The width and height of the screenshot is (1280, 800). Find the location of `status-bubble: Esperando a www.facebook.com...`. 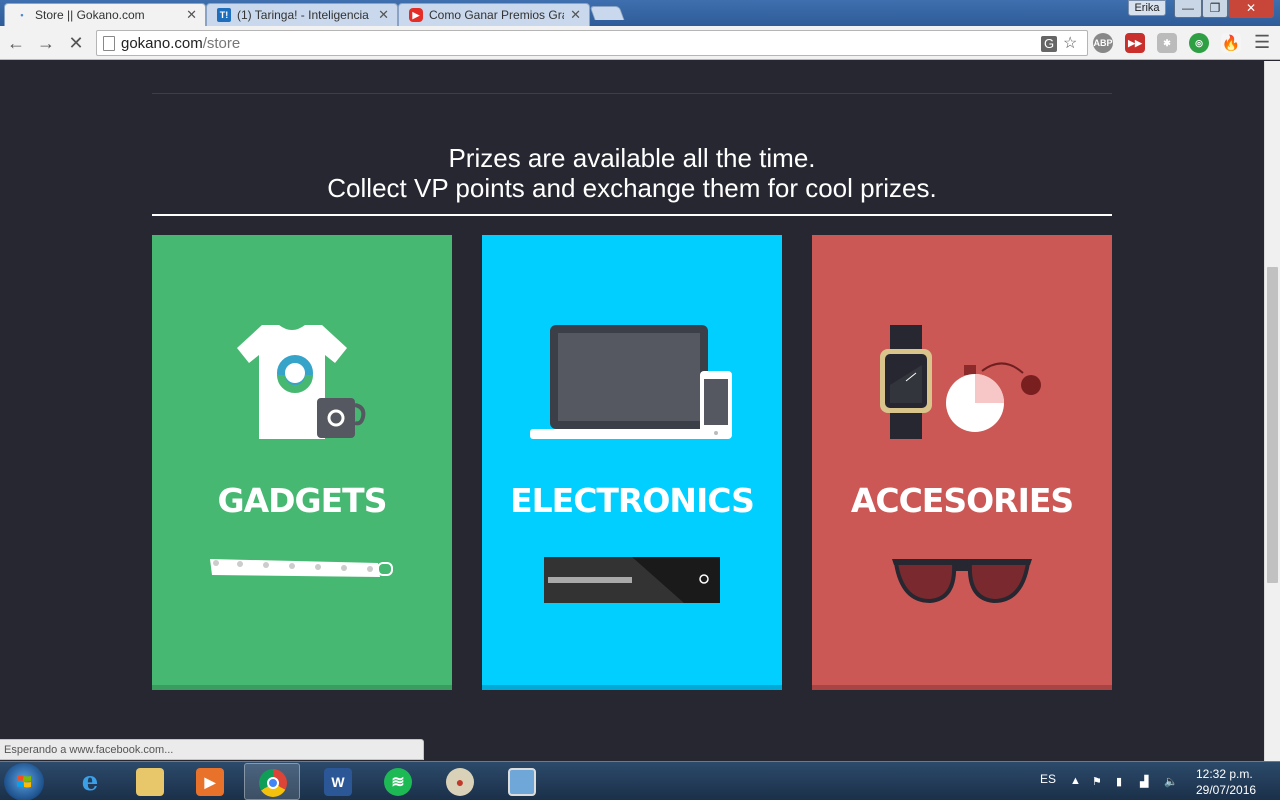

status-bubble: Esperando a www.facebook.com... is located at coordinates (212, 749).